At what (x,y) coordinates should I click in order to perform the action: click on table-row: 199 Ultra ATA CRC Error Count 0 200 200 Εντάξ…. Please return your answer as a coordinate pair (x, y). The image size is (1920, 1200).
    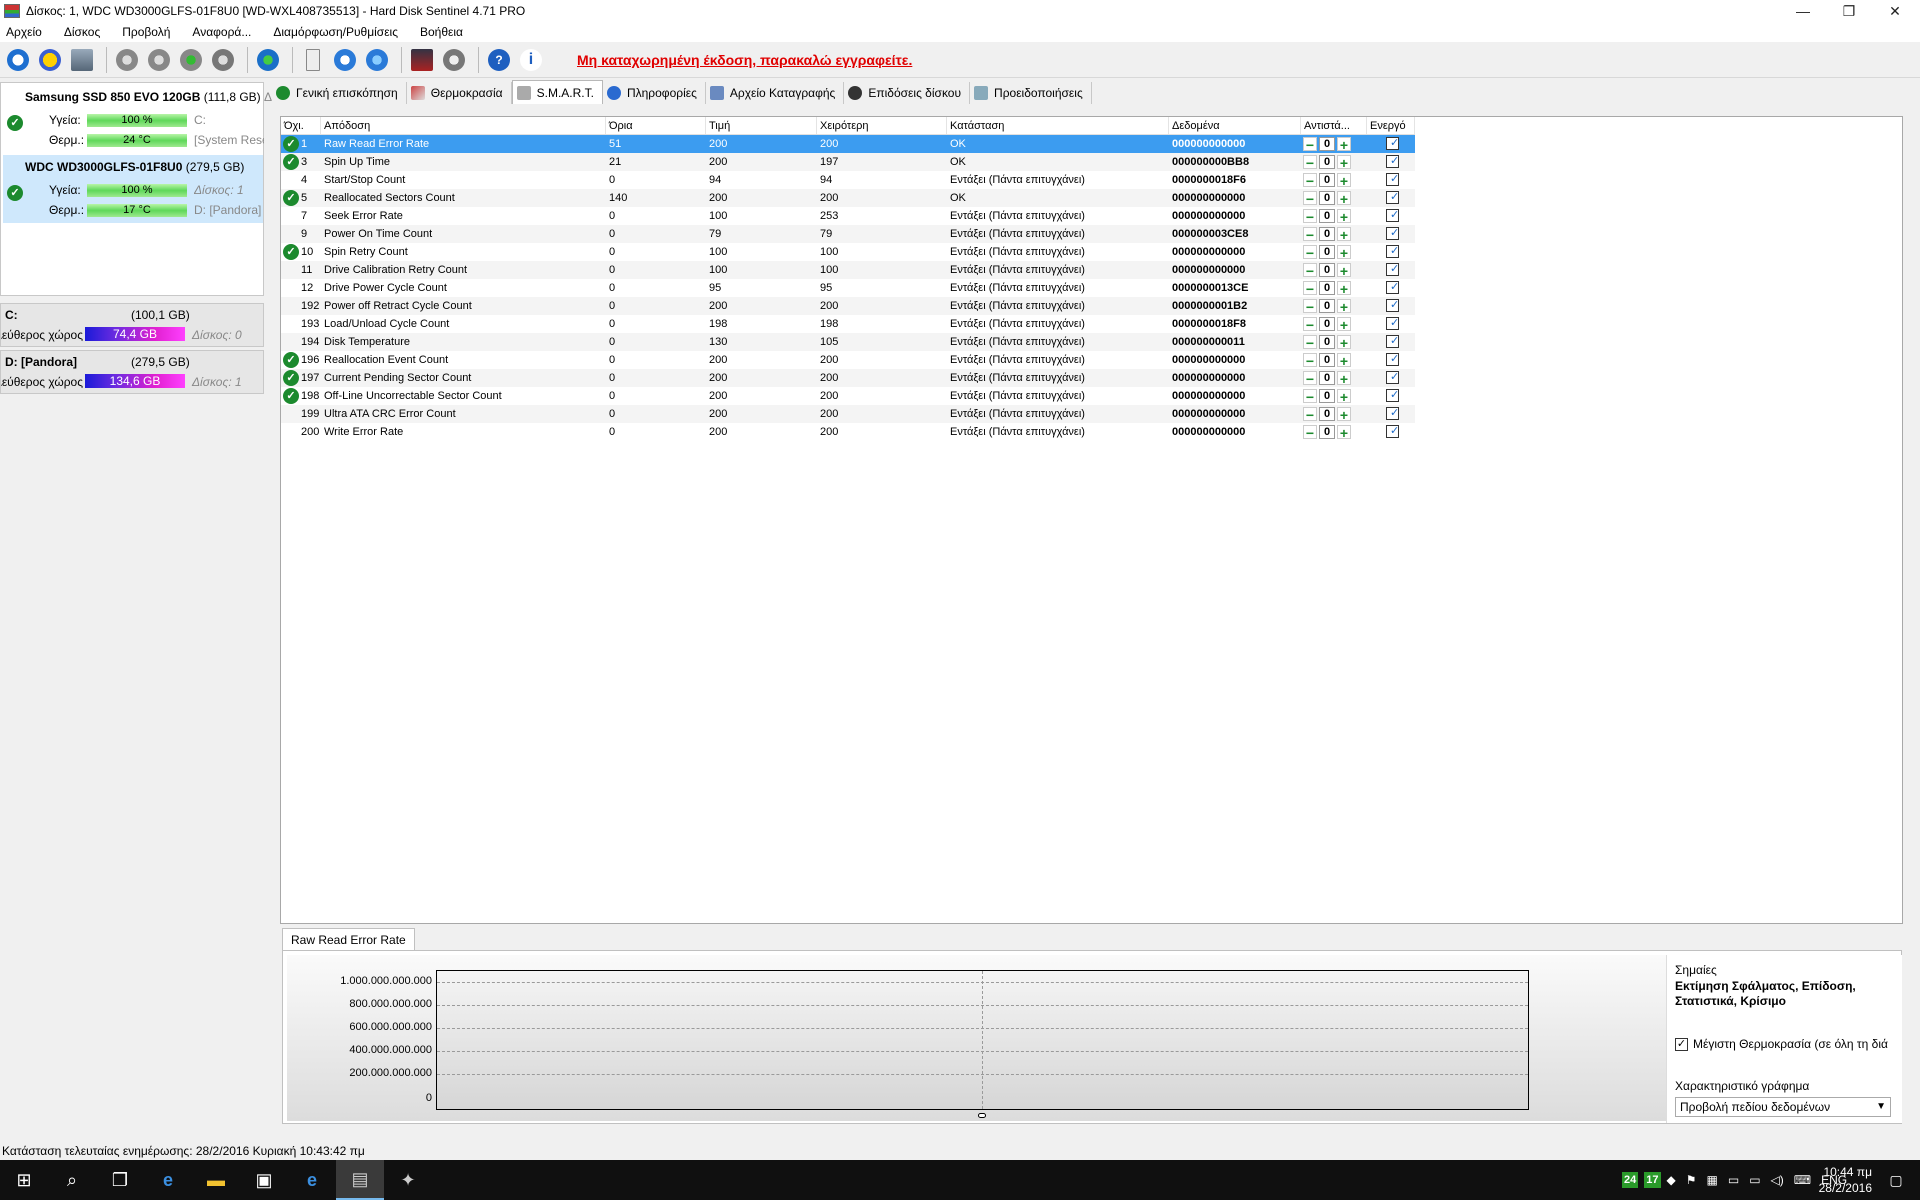
    Looking at the image, I should click on (848, 414).